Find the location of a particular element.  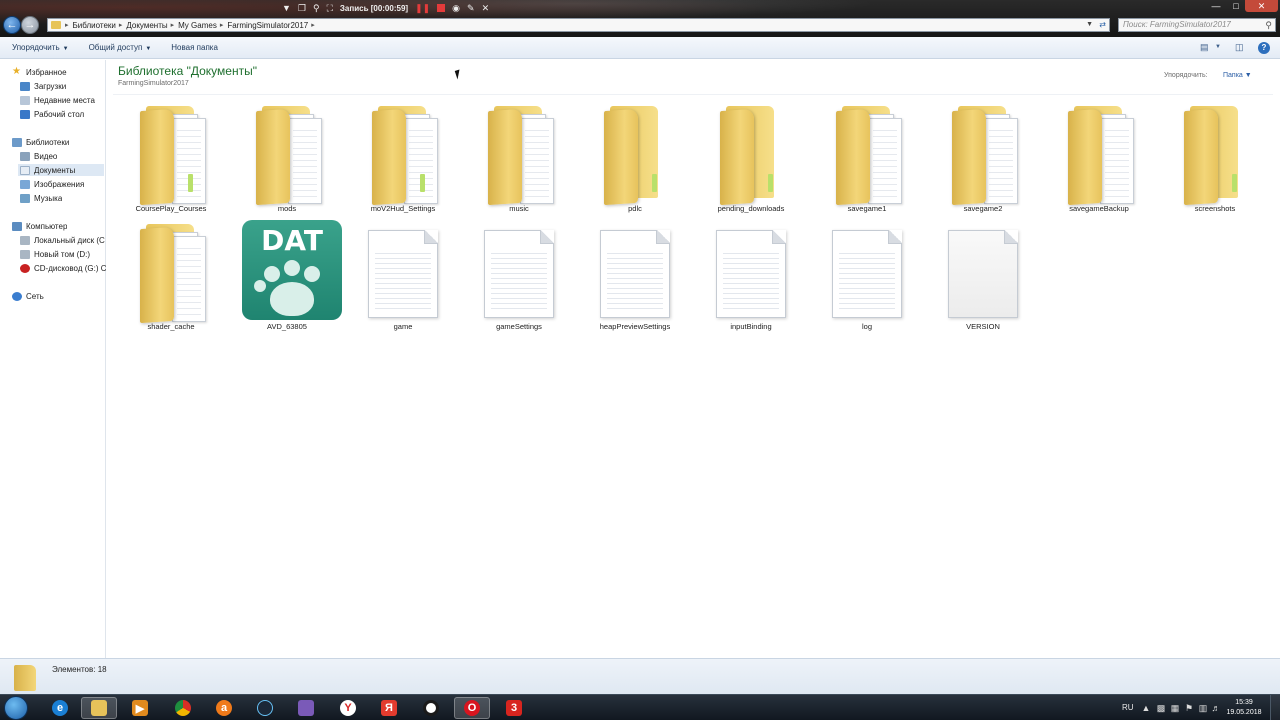

signal-icon: ▥ is located at coordinates (1203, 708).